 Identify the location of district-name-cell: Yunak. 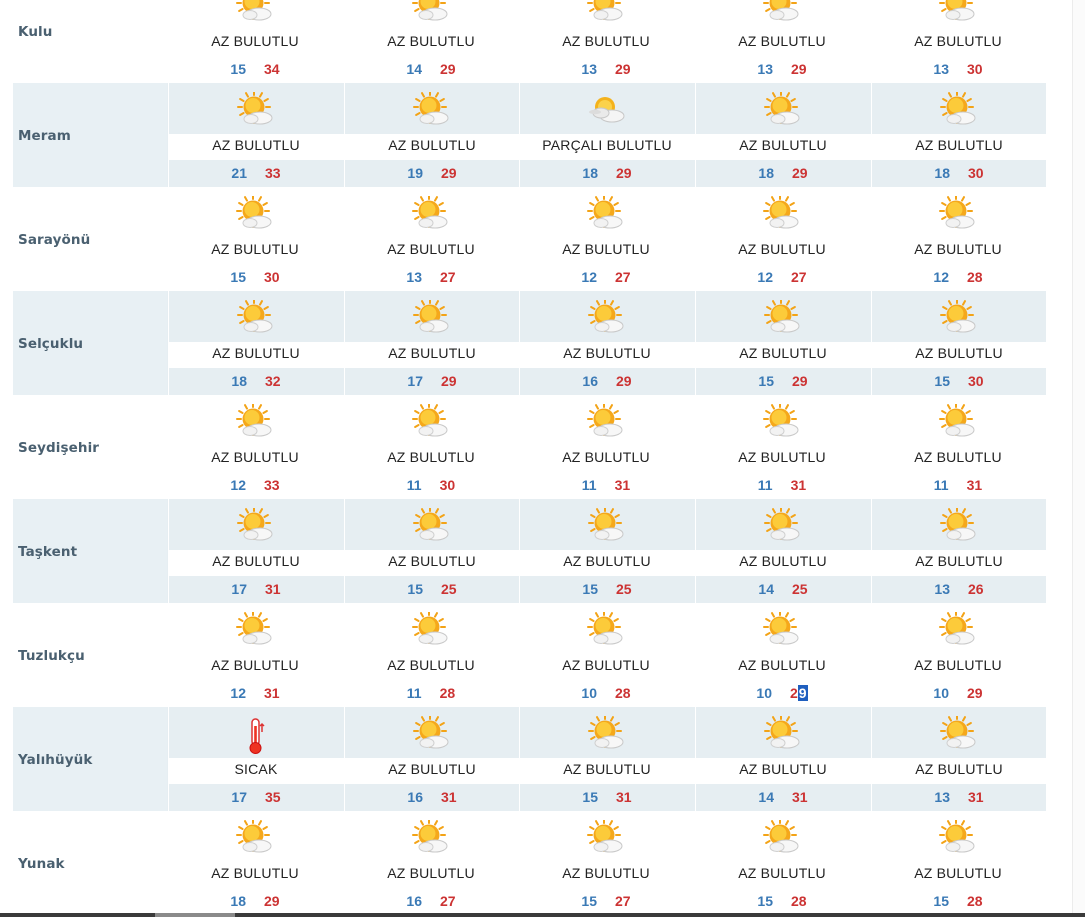
(90, 863).